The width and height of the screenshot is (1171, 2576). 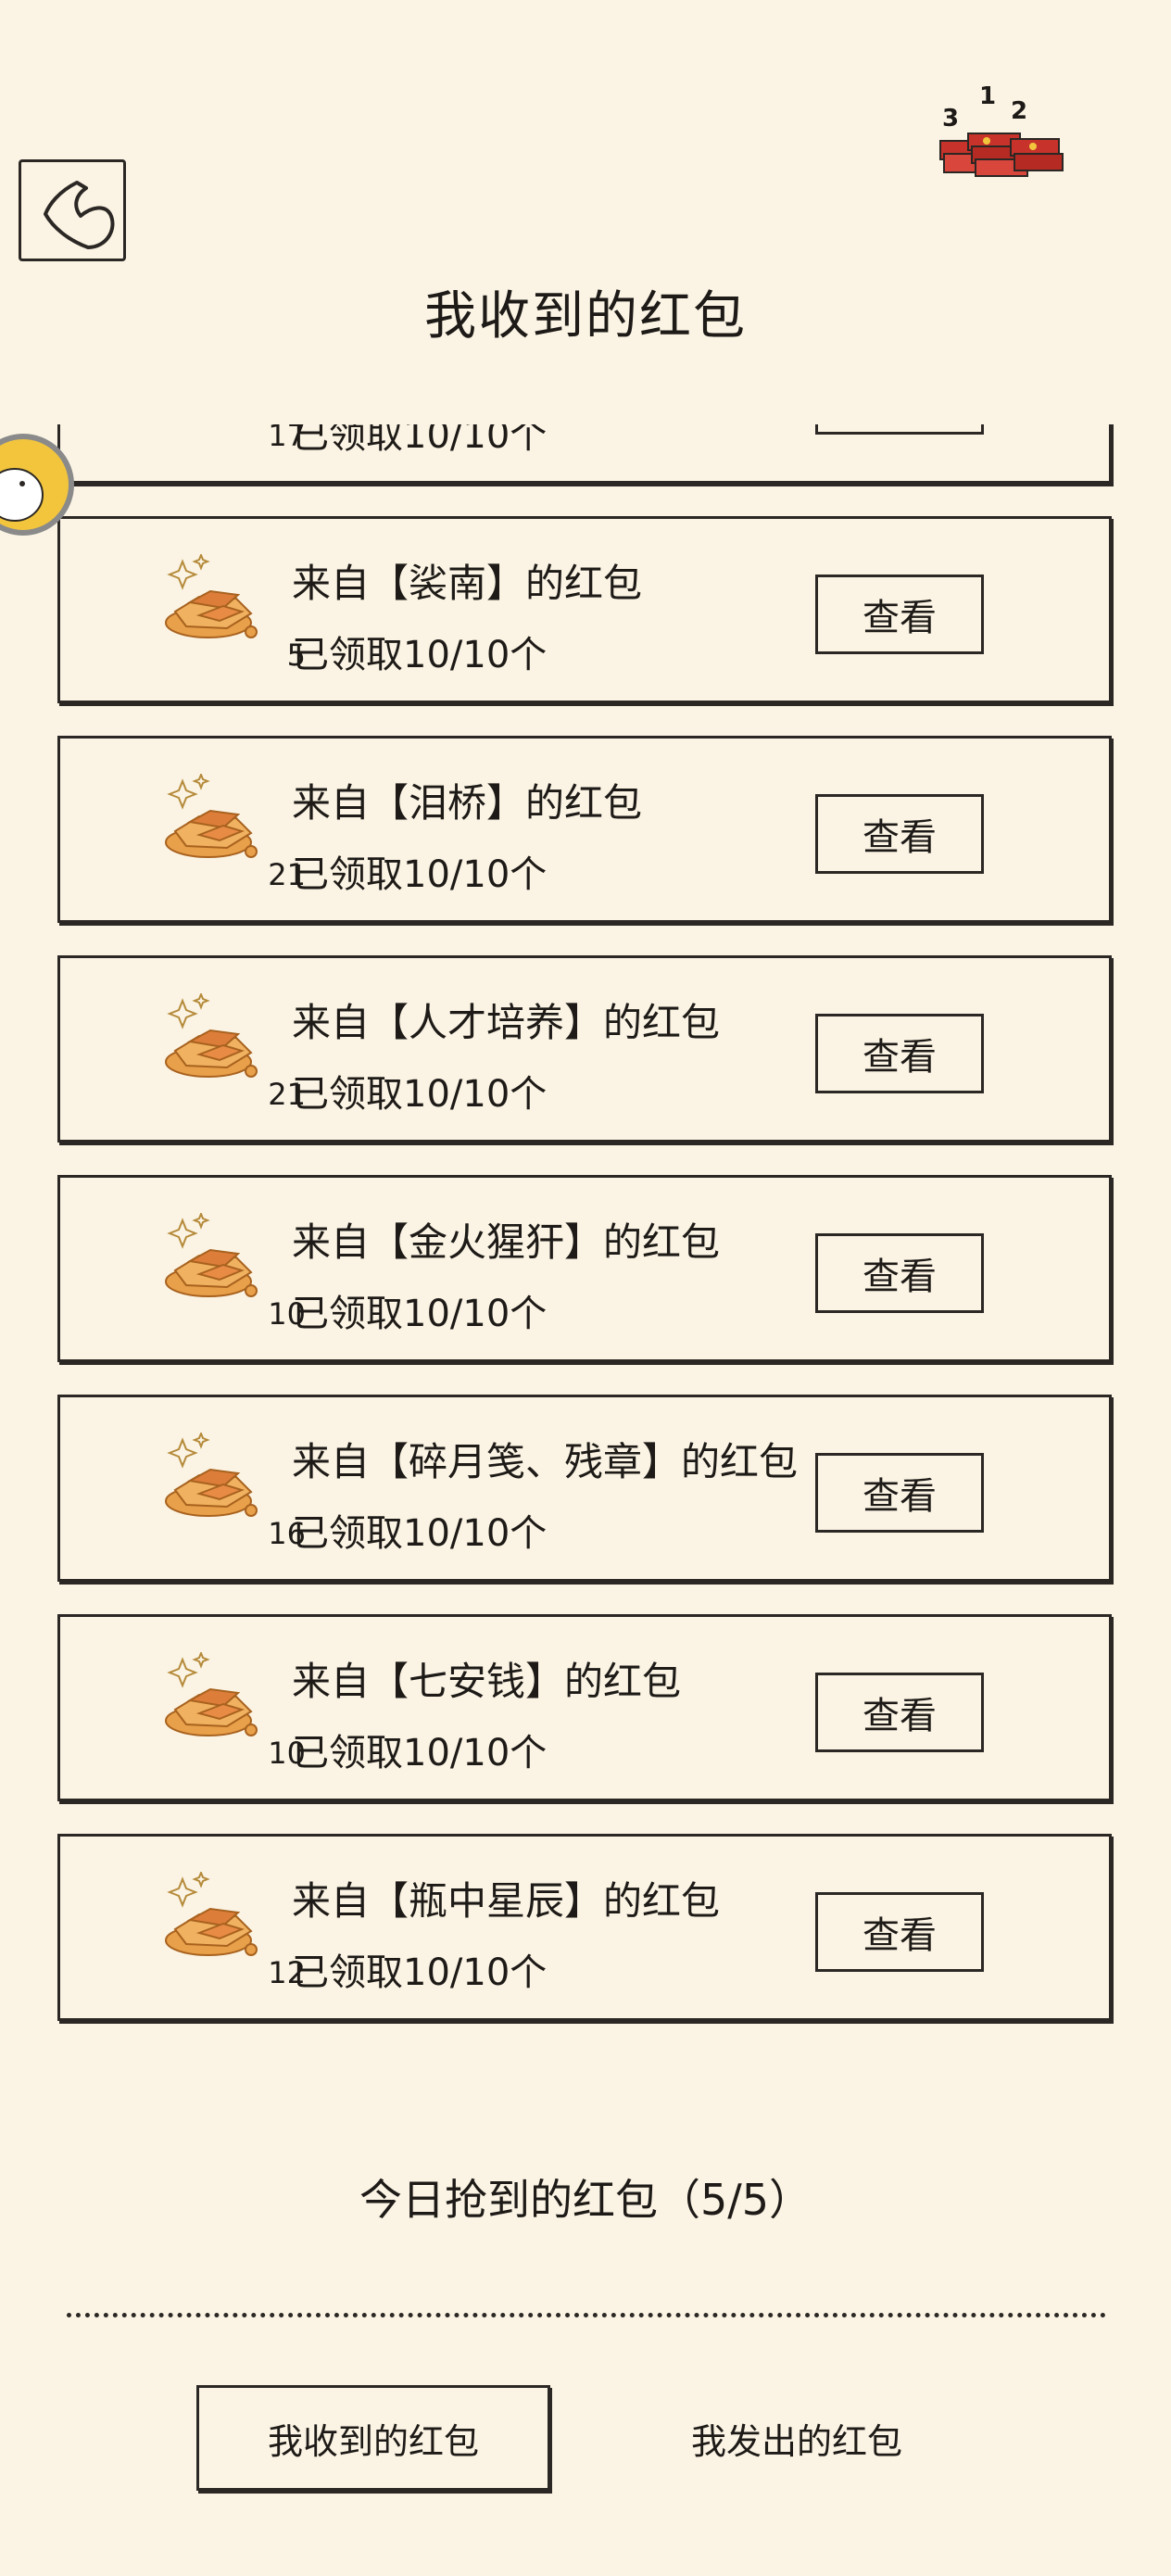 What do you see at coordinates (584, 1049) in the screenshot?
I see `envelope-card: 21 来自【人才培养】的红包 已领取10/10个 查看` at bounding box center [584, 1049].